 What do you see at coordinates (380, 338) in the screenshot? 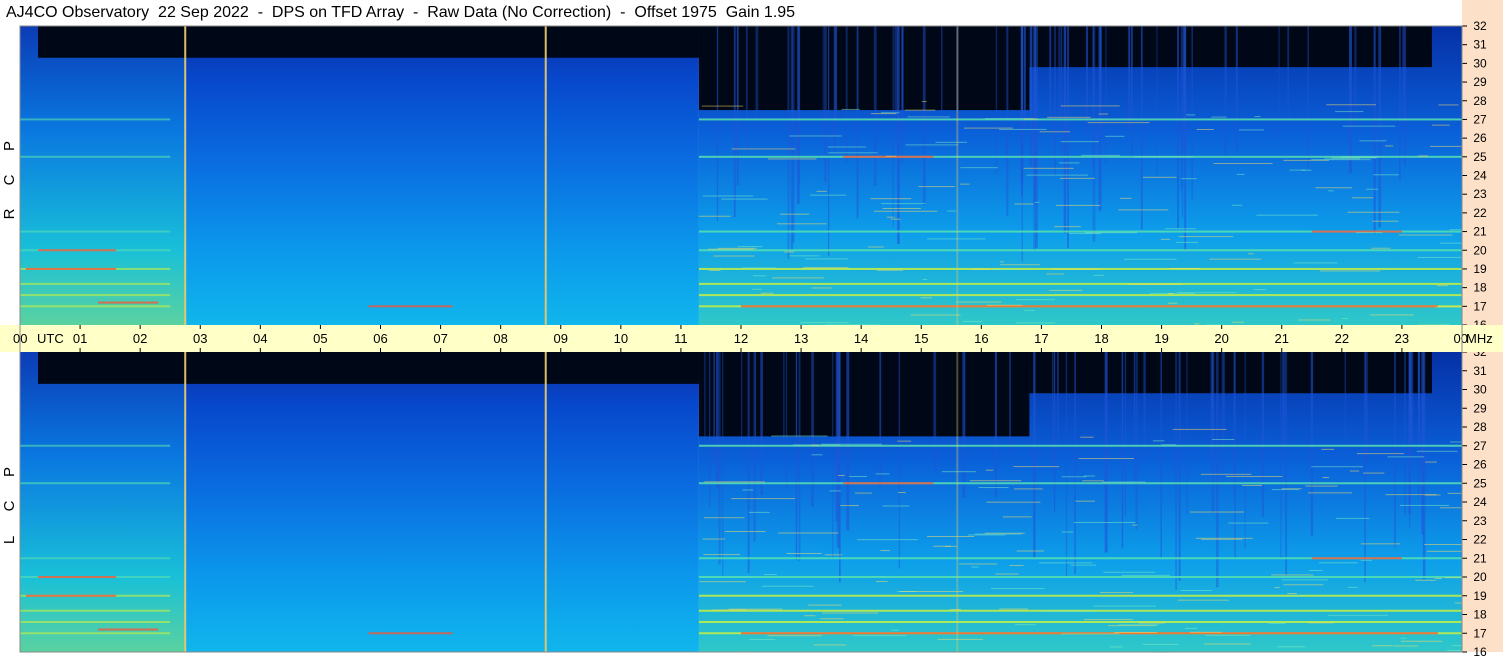
I see `time-tick-label: 06` at bounding box center [380, 338].